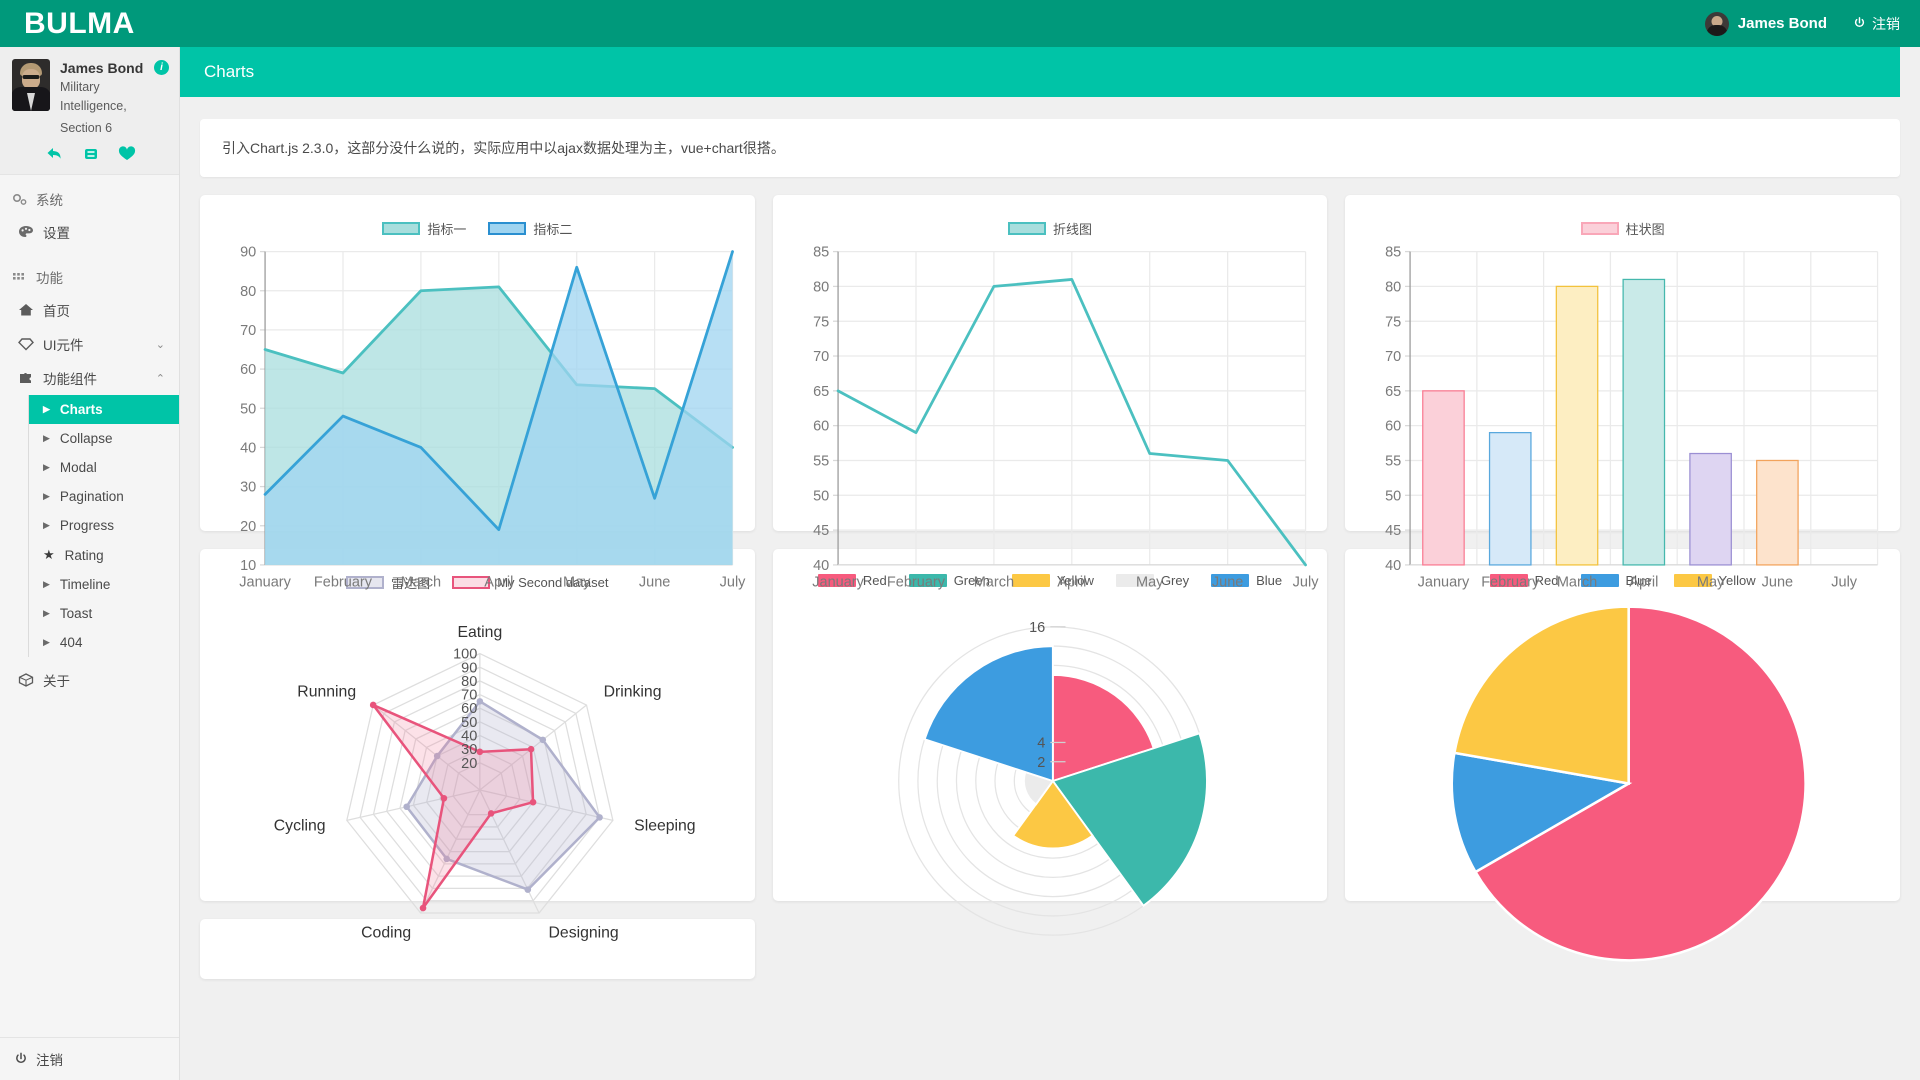 This screenshot has height=1080, width=1920. Describe the element at coordinates (1040, 72) in the screenshot. I see `page-title: Charts` at that location.